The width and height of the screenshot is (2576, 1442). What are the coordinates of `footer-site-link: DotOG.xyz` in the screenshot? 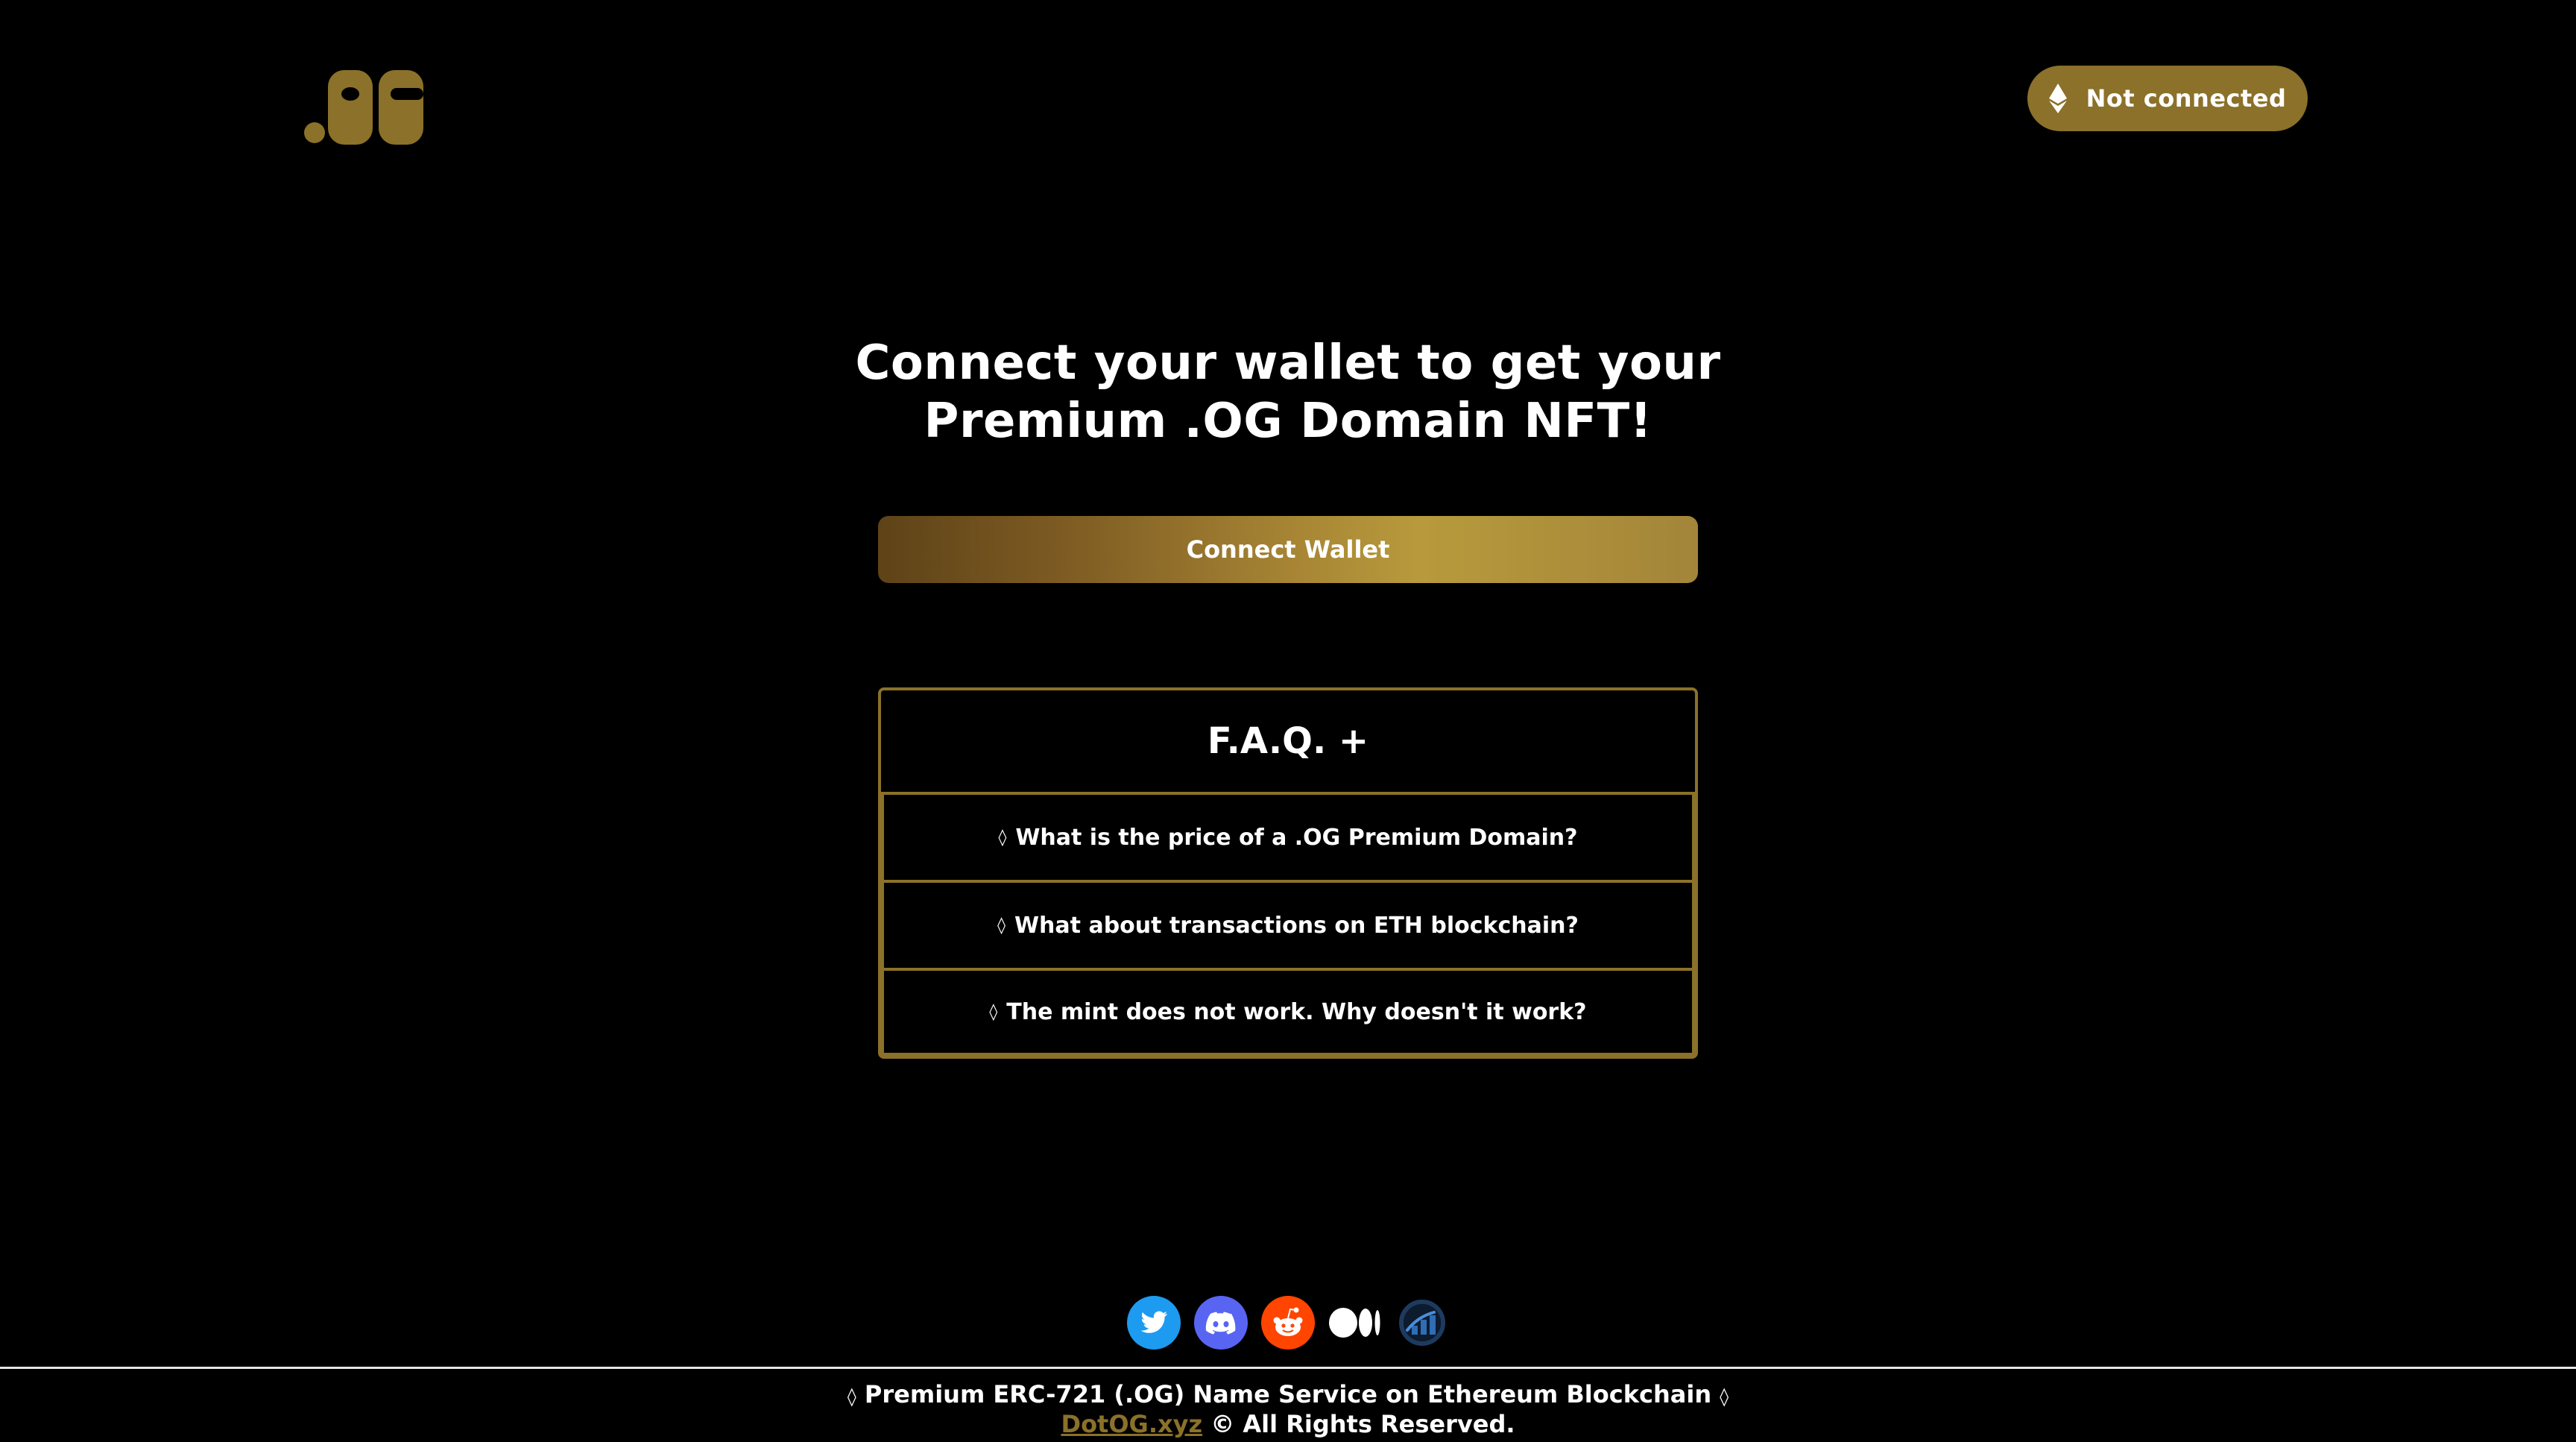 It's located at (1132, 1424).